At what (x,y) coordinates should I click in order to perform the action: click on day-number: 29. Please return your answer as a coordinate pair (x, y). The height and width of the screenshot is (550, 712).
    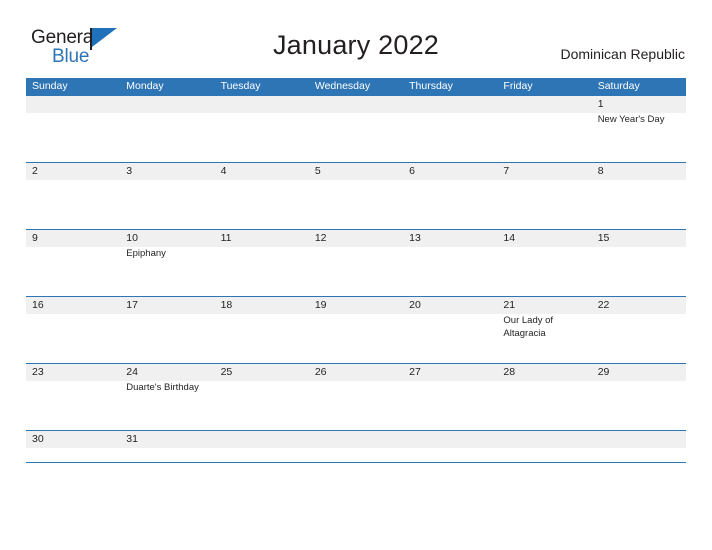
    Looking at the image, I should click on (639, 372).